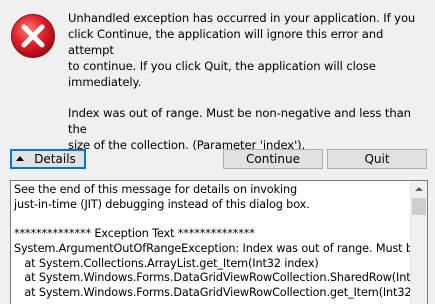  What do you see at coordinates (33, 36) in the screenshot?
I see `error-icon` at bounding box center [33, 36].